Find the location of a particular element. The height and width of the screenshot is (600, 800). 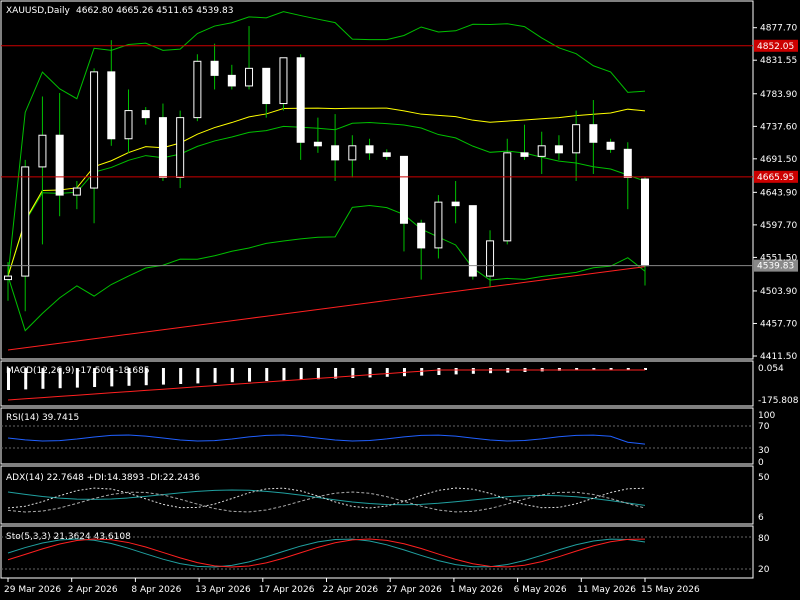

date-tick: 2 Apr 2026 is located at coordinates (93, 590).